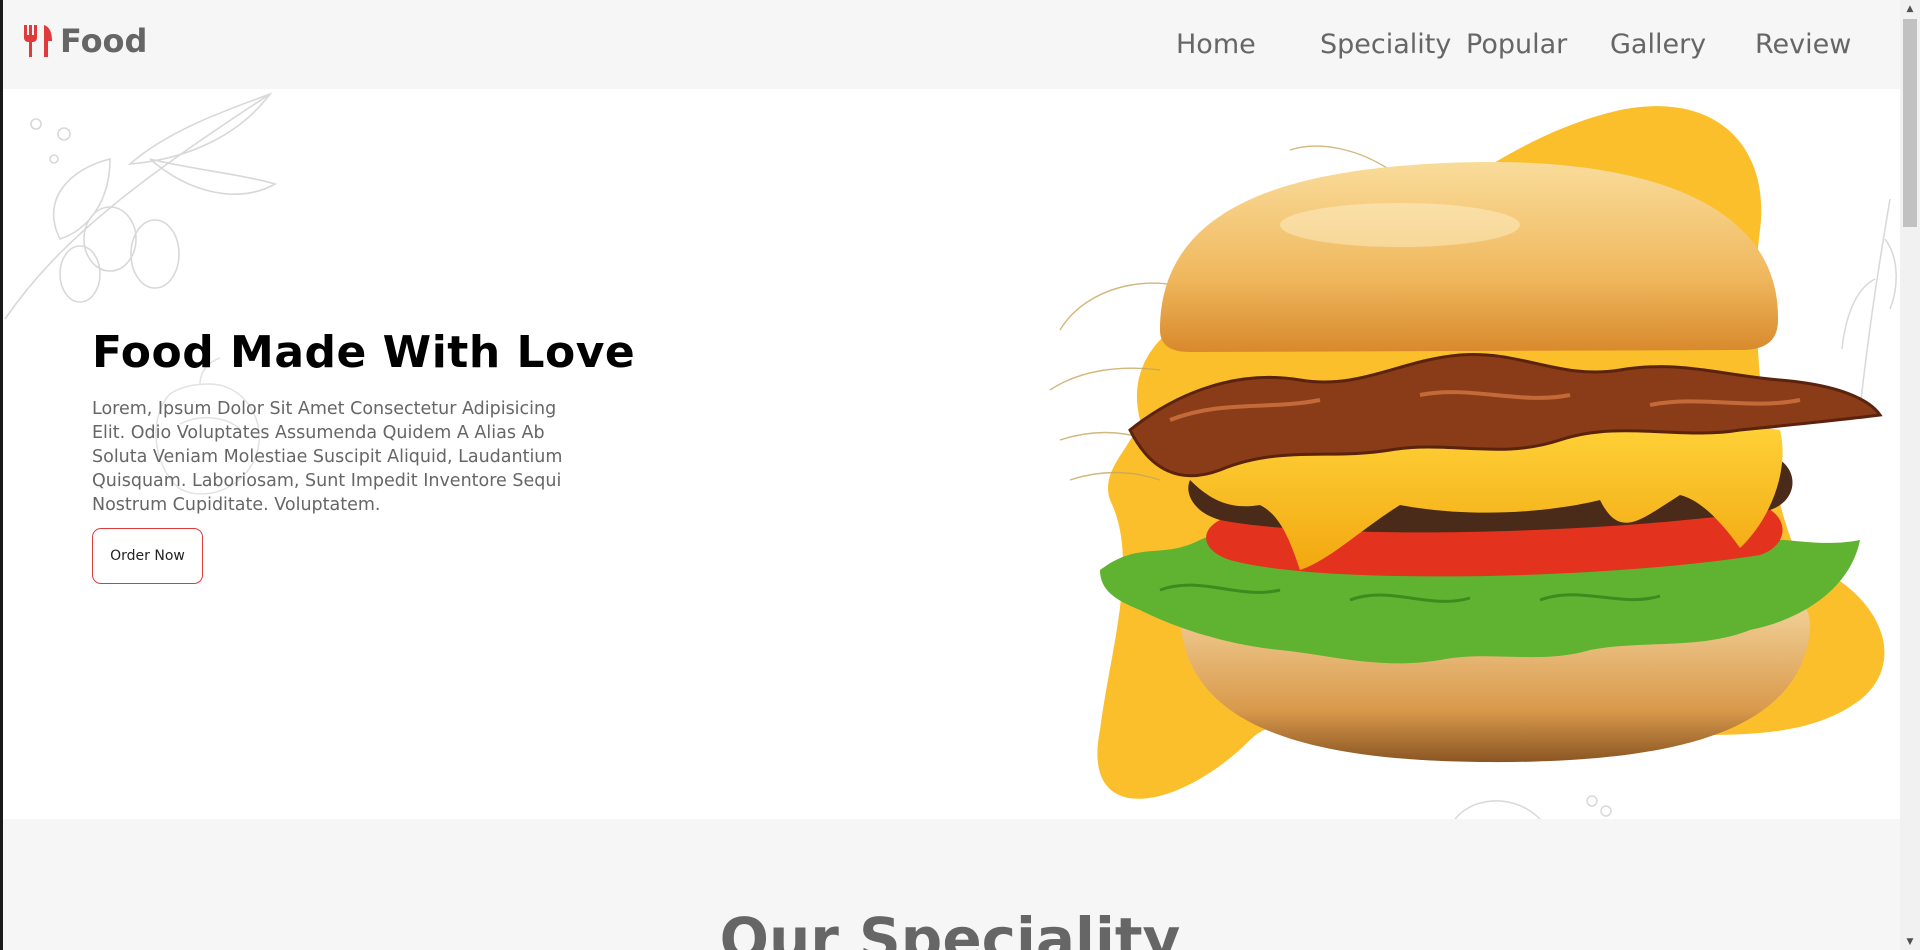 The image size is (1920, 950). Describe the element at coordinates (1910, 8) in the screenshot. I see `scroll-up-icon: ▲` at that location.